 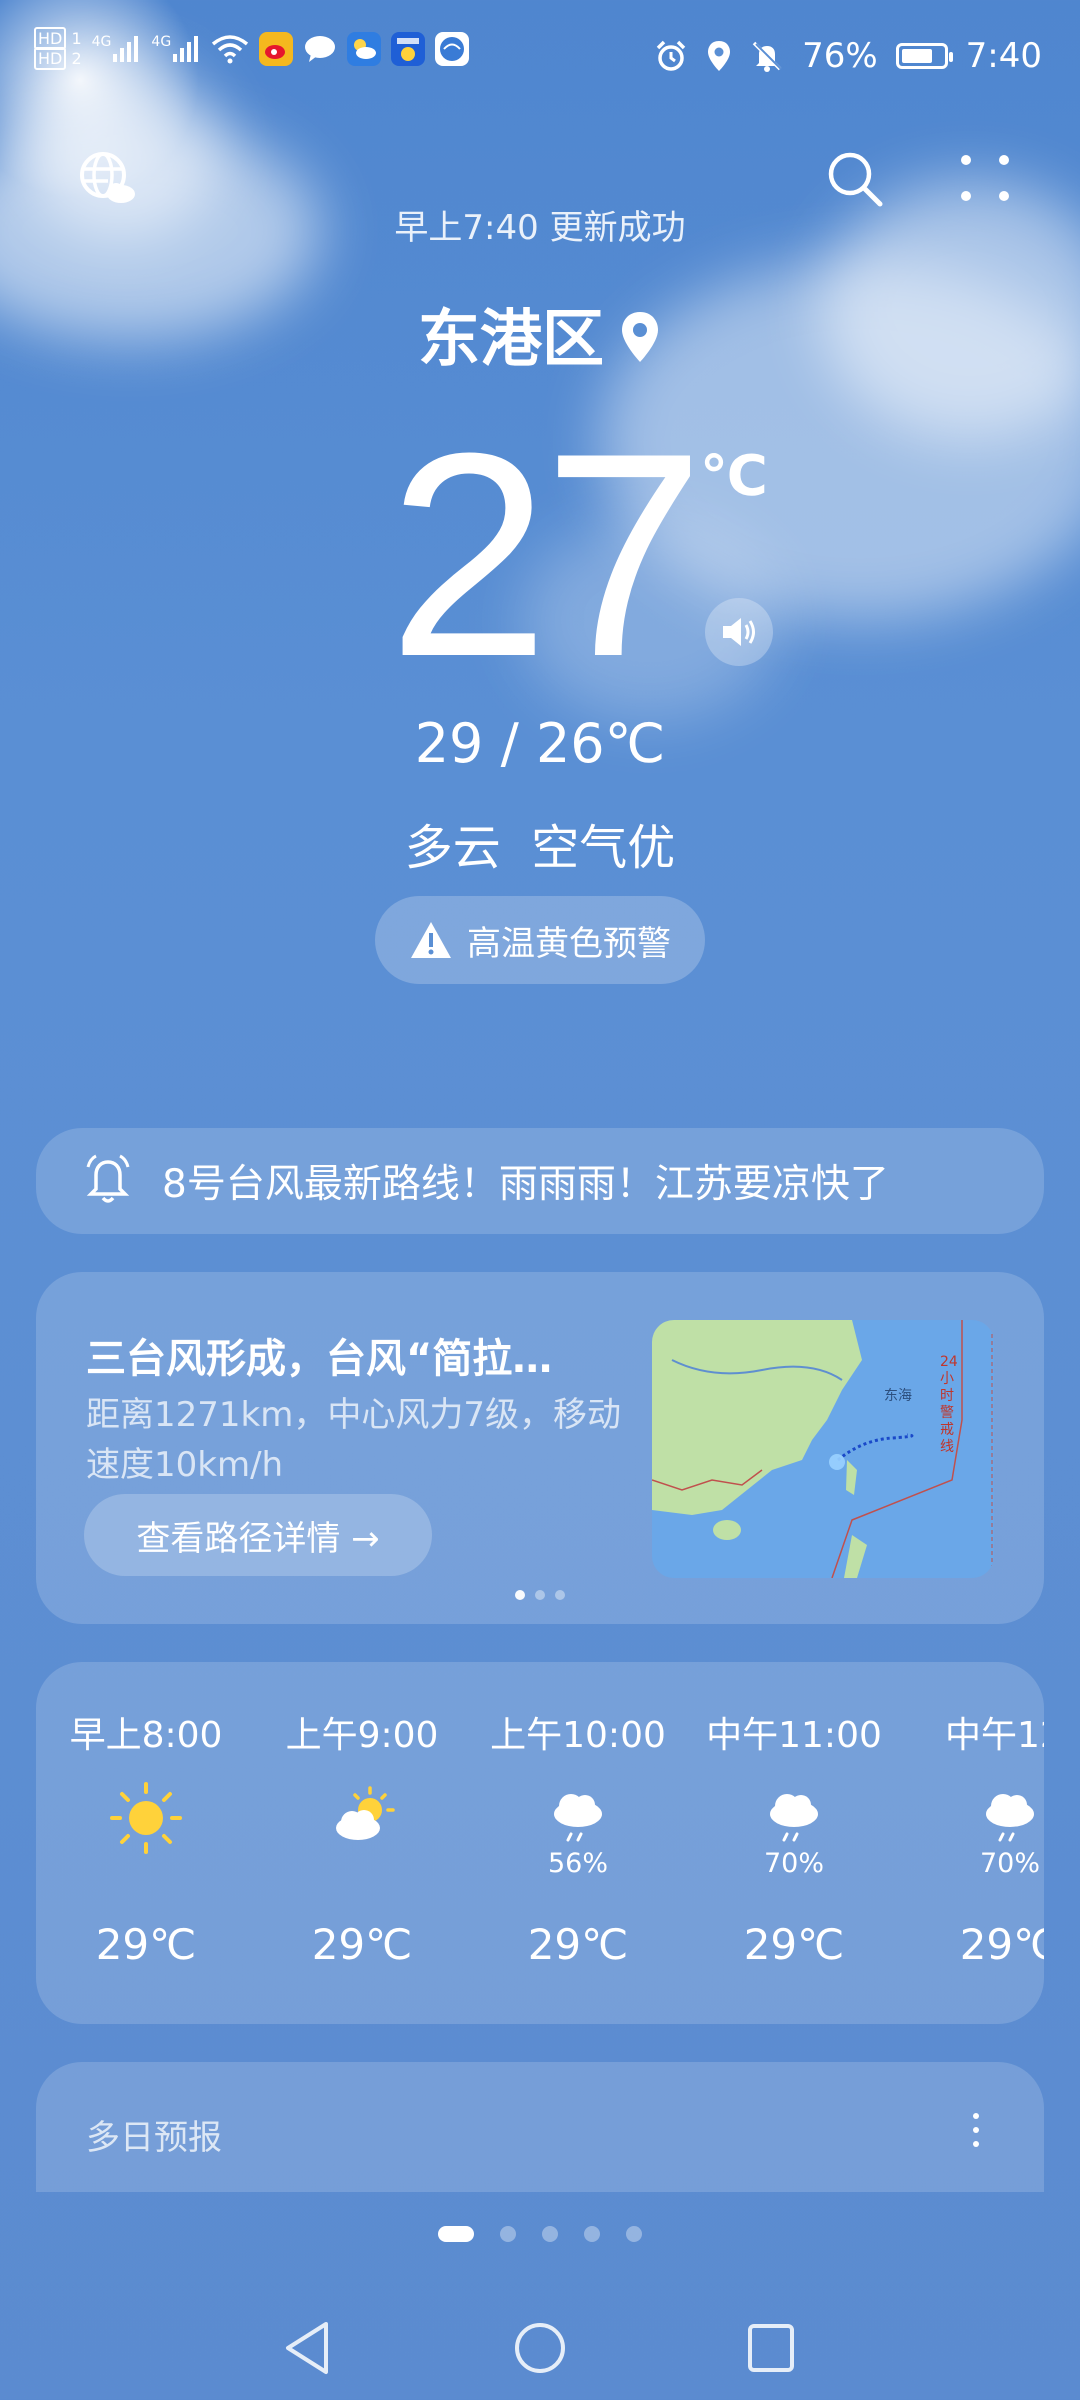 What do you see at coordinates (540, 55) in the screenshot?
I see `status-bar: HD 1 HD 2 4G 4G 76% 7:40` at bounding box center [540, 55].